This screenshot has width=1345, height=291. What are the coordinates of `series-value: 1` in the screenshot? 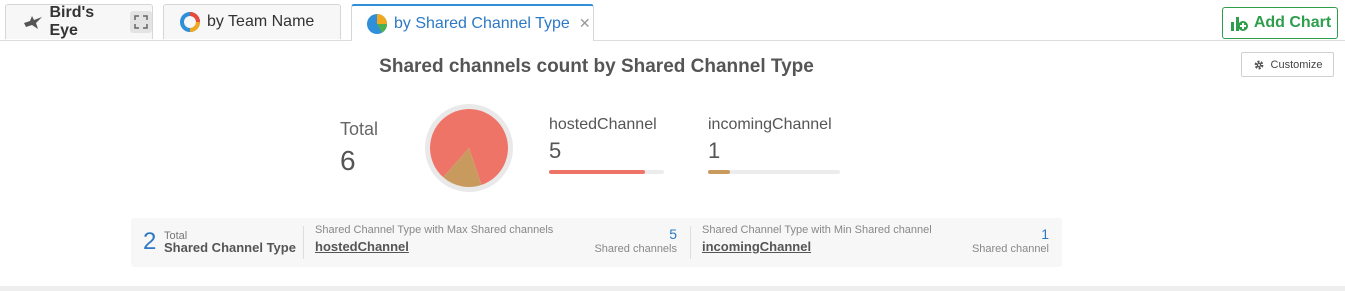 It's located at (714, 150).